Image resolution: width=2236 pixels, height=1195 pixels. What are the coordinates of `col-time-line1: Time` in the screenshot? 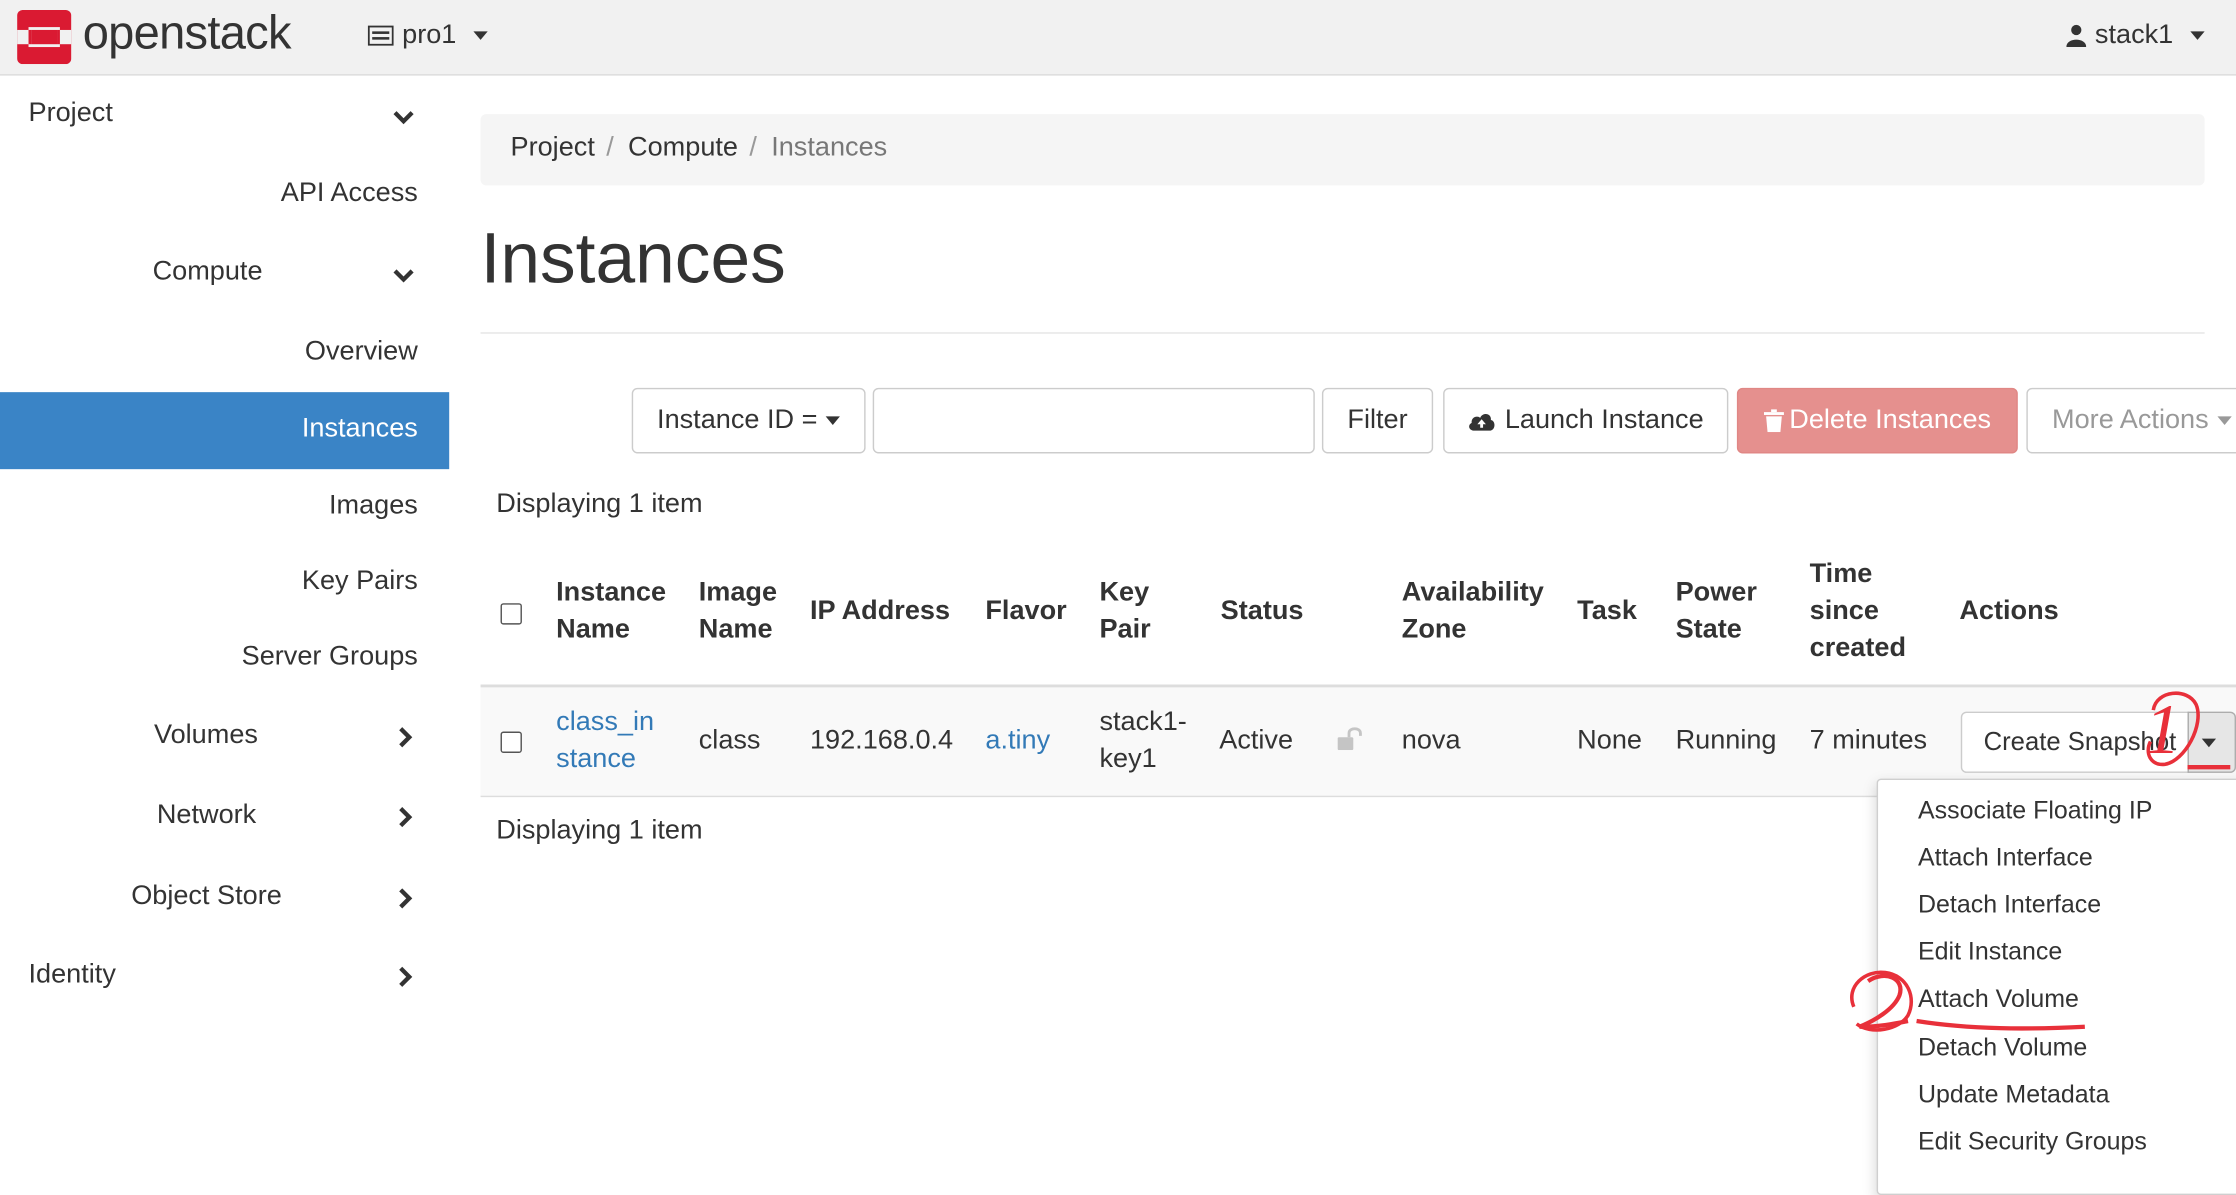 It's located at (1841, 573).